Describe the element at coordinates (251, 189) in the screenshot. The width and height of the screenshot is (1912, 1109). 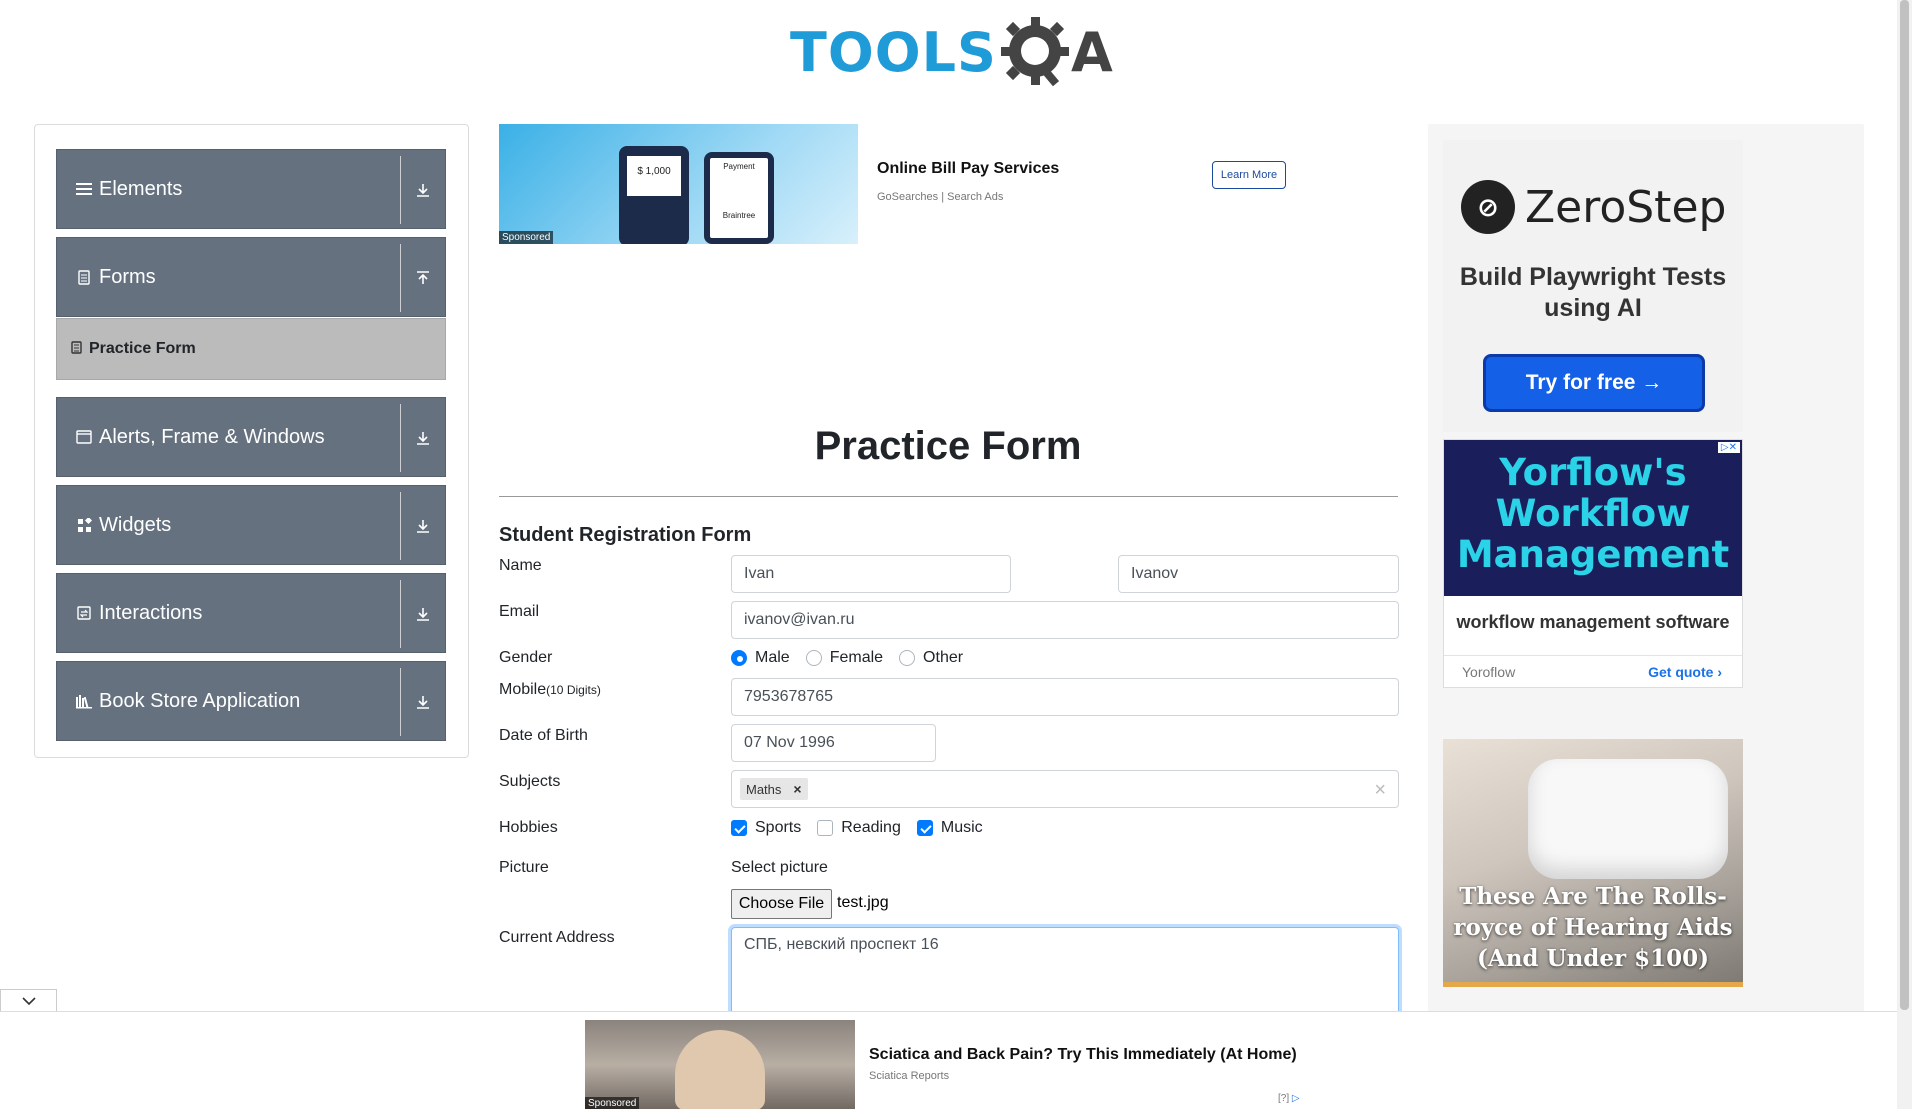
I see `sidebar-group-elements: Elements` at that location.